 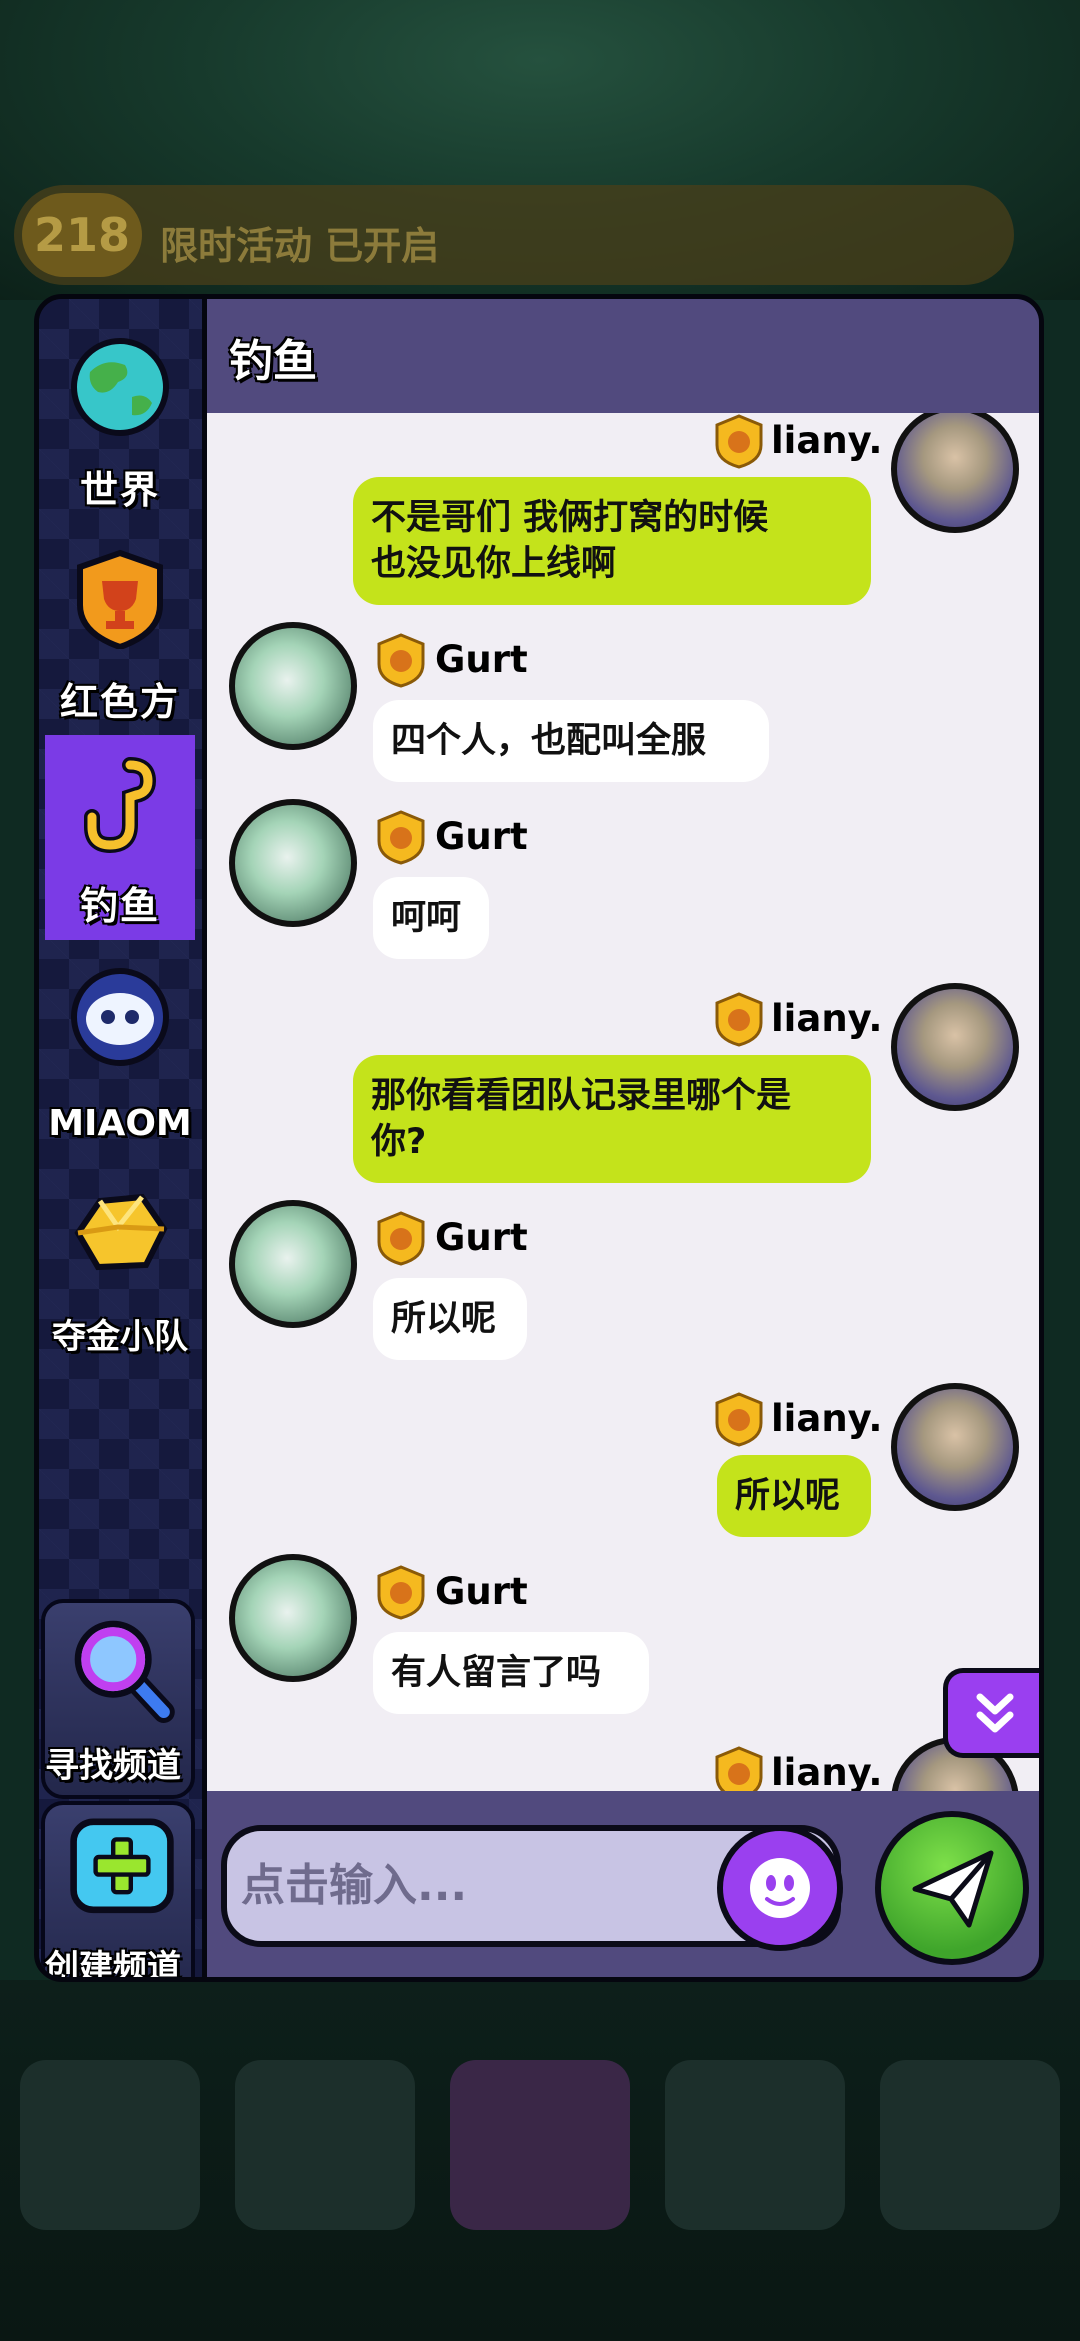 I want to click on bottom-tab-team, so click(x=755, y=2145).